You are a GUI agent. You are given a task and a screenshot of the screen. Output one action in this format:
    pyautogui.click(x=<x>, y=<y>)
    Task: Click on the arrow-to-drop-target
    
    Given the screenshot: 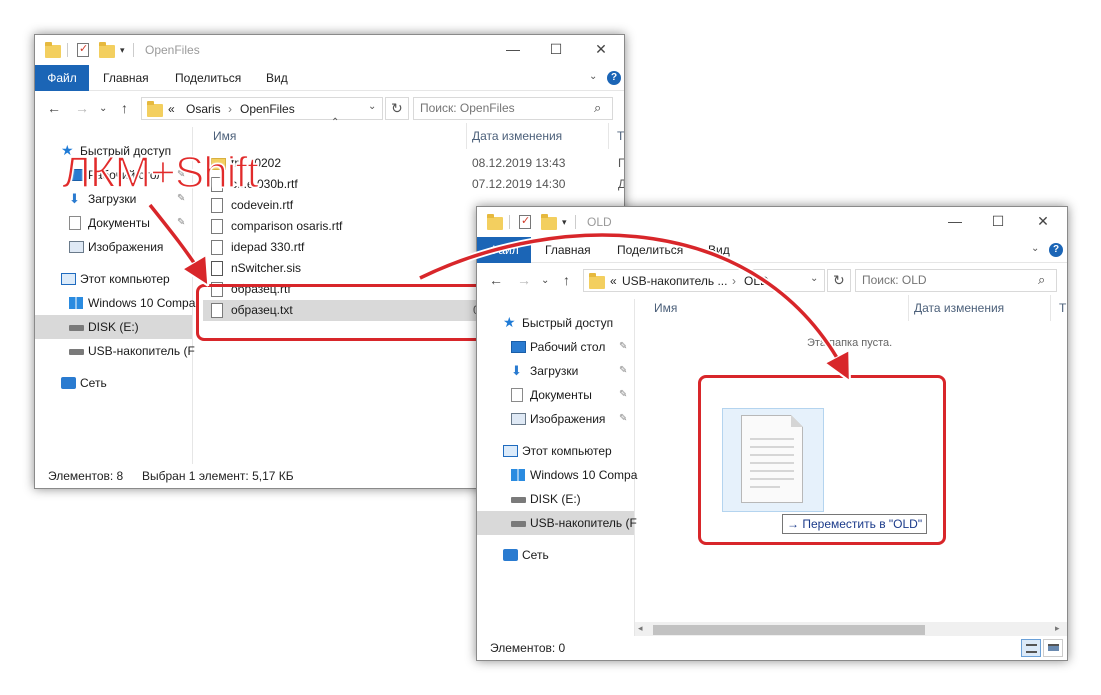 What is the action you would take?
    pyautogui.click(x=633, y=302)
    